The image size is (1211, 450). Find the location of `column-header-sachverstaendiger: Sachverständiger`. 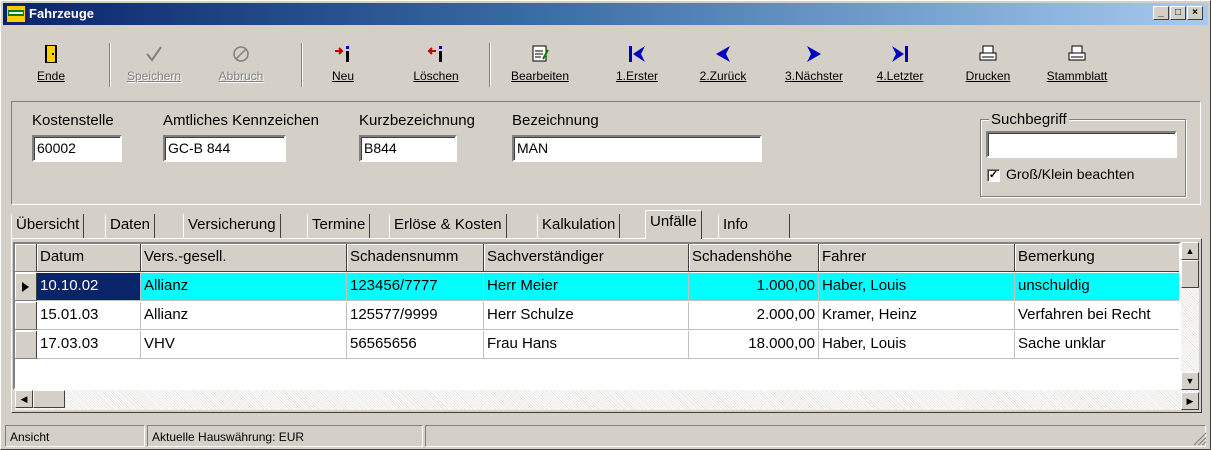

column-header-sachverstaendiger: Sachverständiger is located at coordinates (586, 258).